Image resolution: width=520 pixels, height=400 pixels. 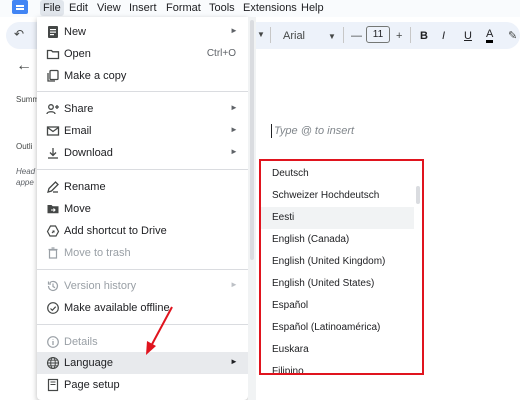 I want to click on file-menu-page-setup: Page setup, so click(x=142, y=385).